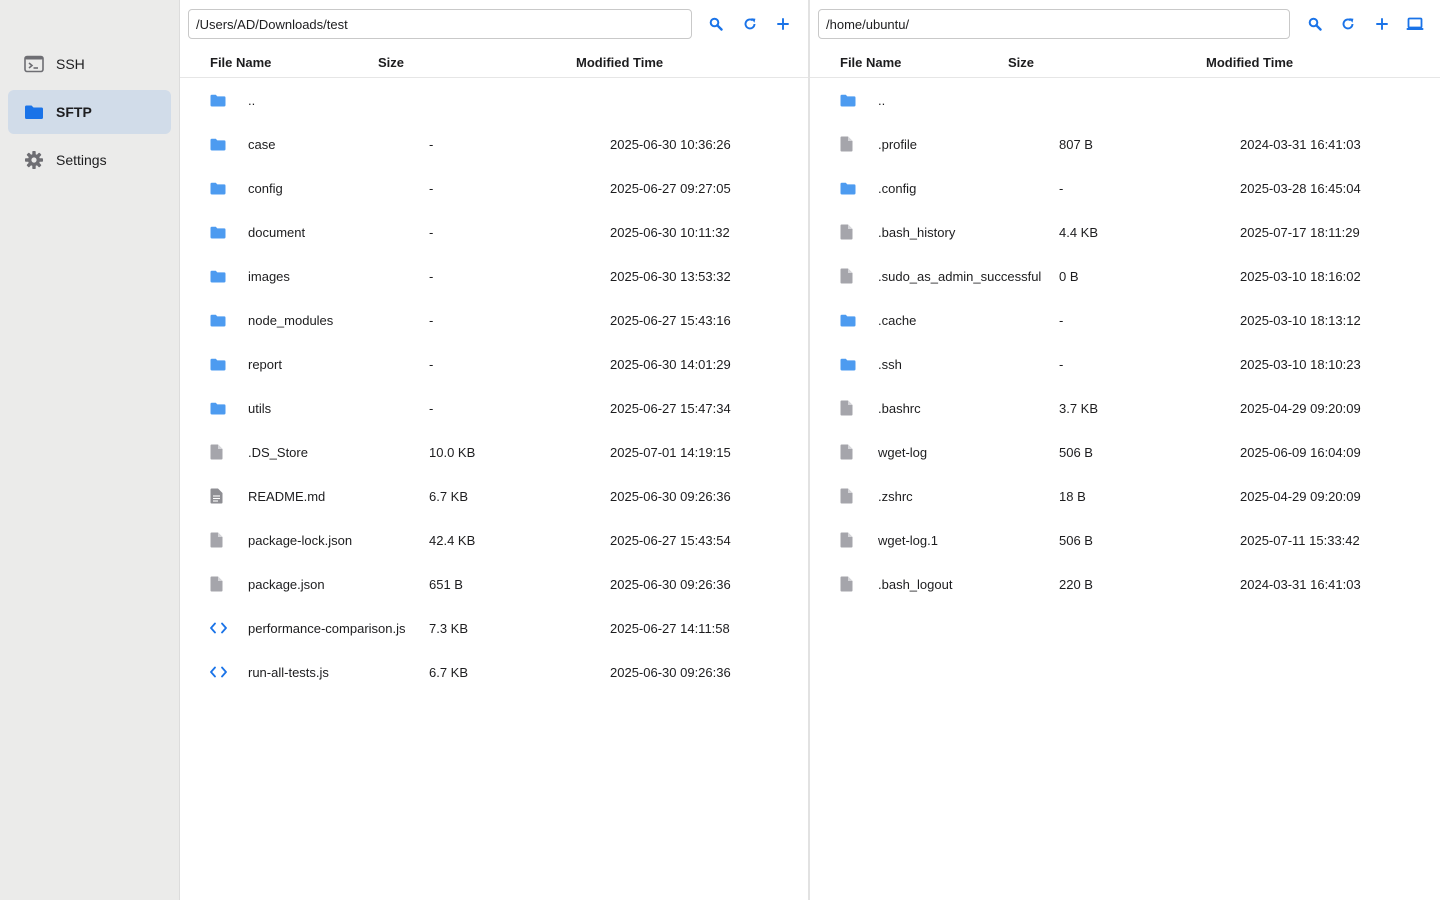  Describe the element at coordinates (449, 672) in the screenshot. I see `file-size: 6.7 KB` at that location.